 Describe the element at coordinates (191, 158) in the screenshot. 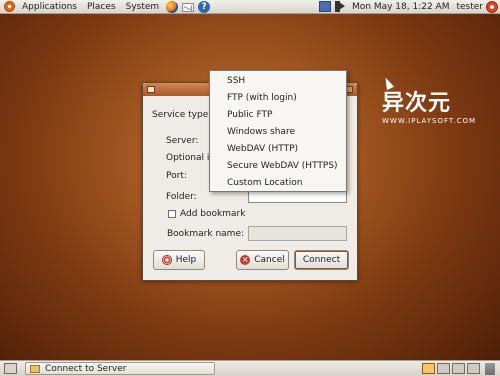

I see `optional-info-label: Optional in` at that location.